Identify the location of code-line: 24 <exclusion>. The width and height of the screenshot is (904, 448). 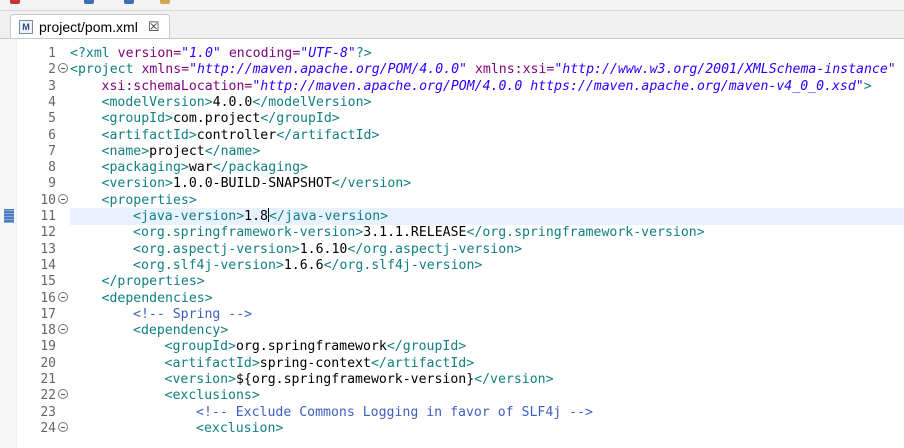
(452, 428).